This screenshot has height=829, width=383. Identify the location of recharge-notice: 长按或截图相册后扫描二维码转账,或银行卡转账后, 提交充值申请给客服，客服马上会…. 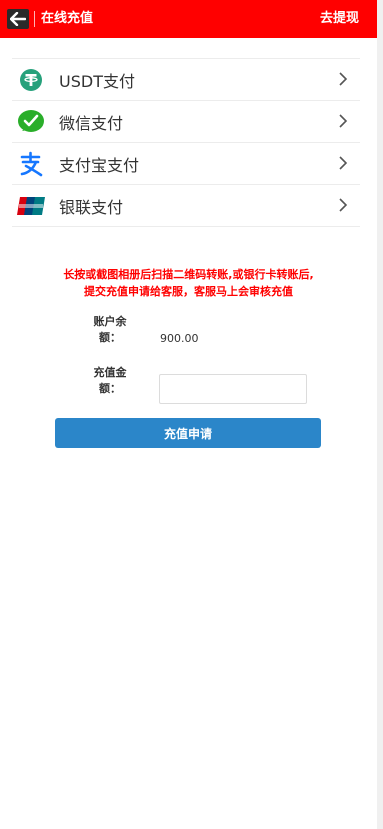
(188, 283).